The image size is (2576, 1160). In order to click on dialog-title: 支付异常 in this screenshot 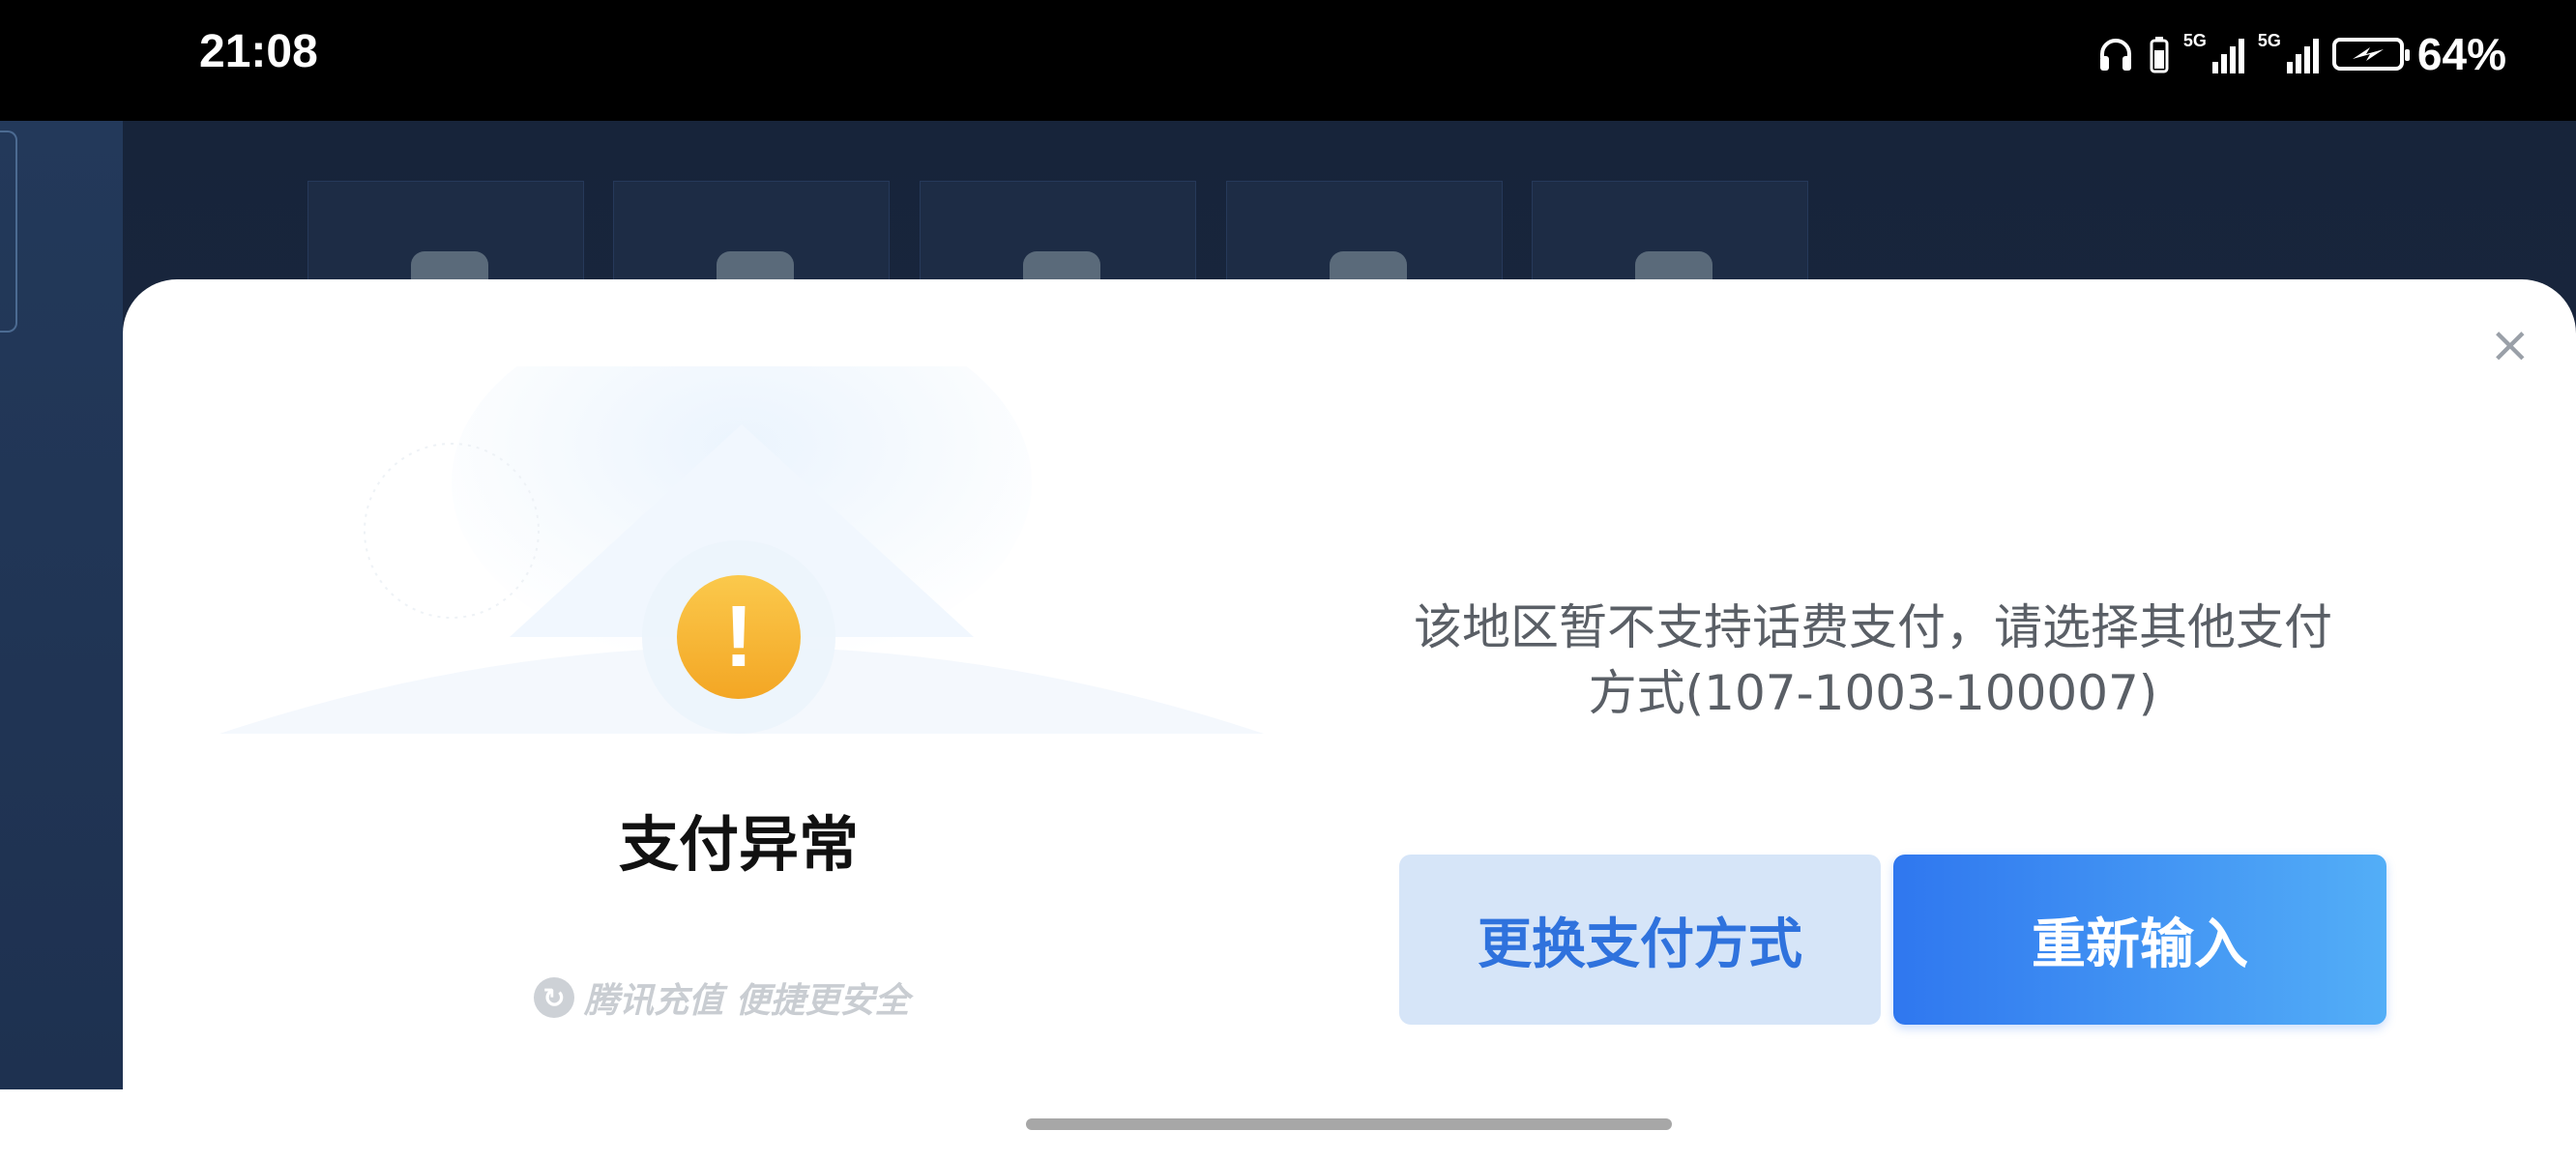, I will do `click(738, 844)`.